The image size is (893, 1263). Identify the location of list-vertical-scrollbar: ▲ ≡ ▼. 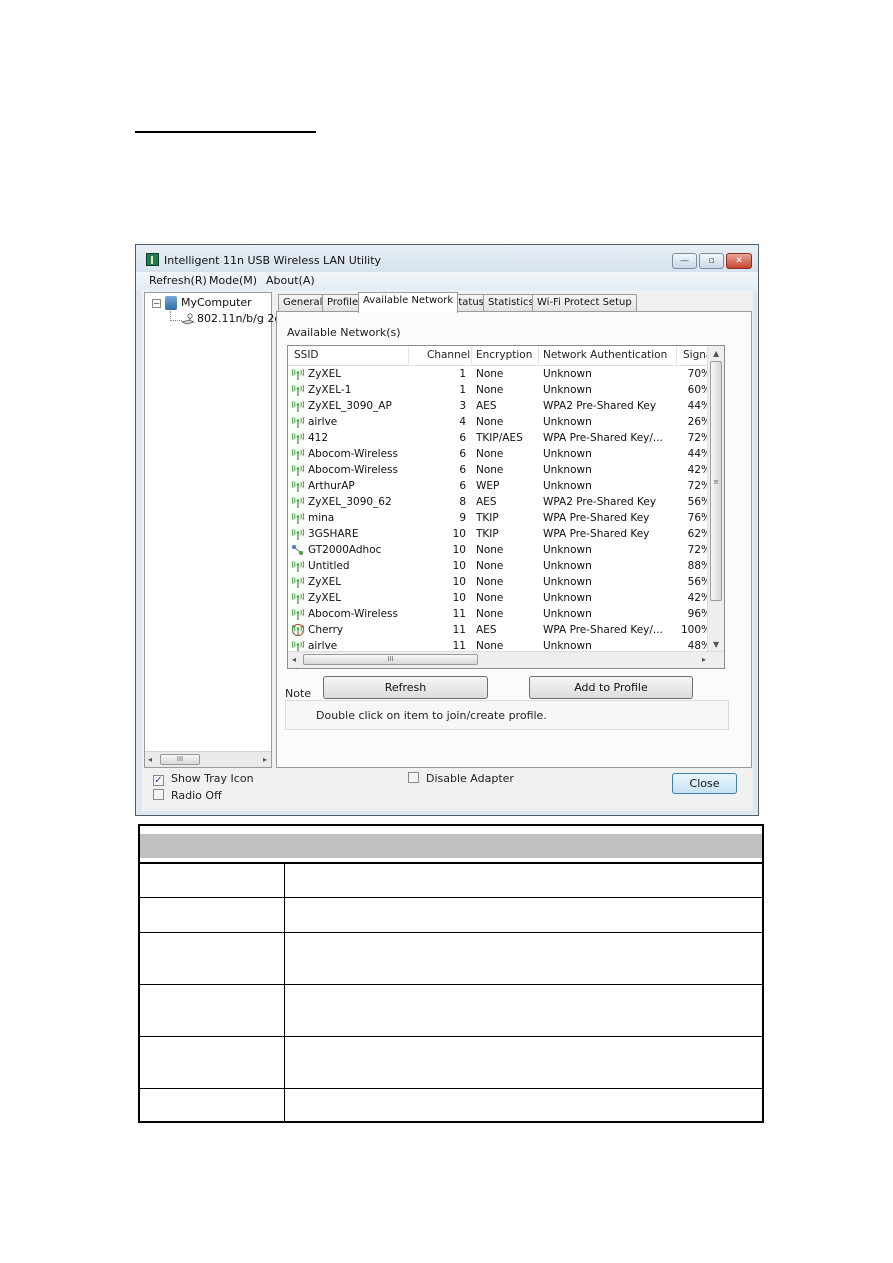
(715, 499).